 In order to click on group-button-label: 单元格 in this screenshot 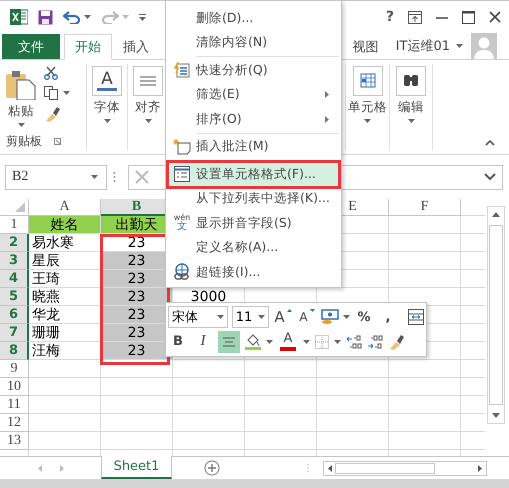, I will do `click(367, 107)`.